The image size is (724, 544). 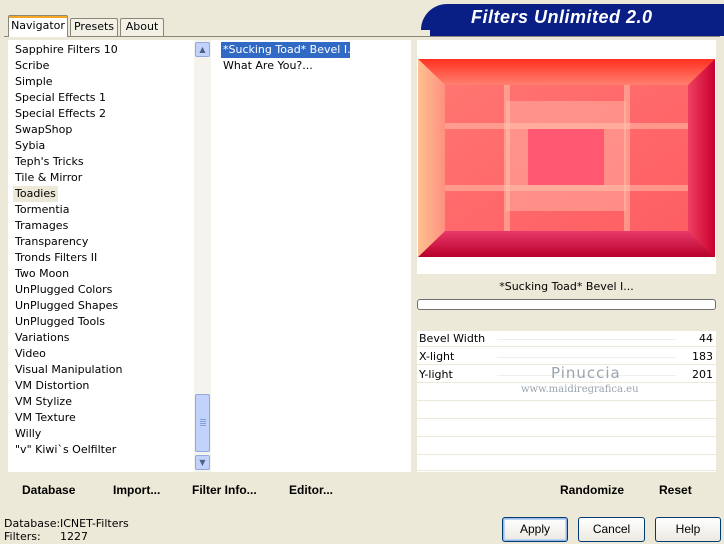 I want to click on tab-about: About, so click(x=142, y=27).